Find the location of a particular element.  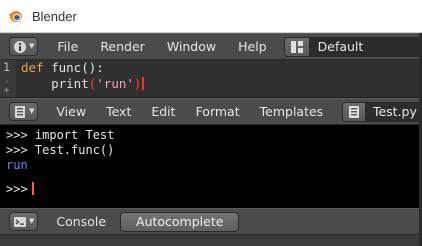

editor-type-text-button: ▼ is located at coordinates (24, 111).